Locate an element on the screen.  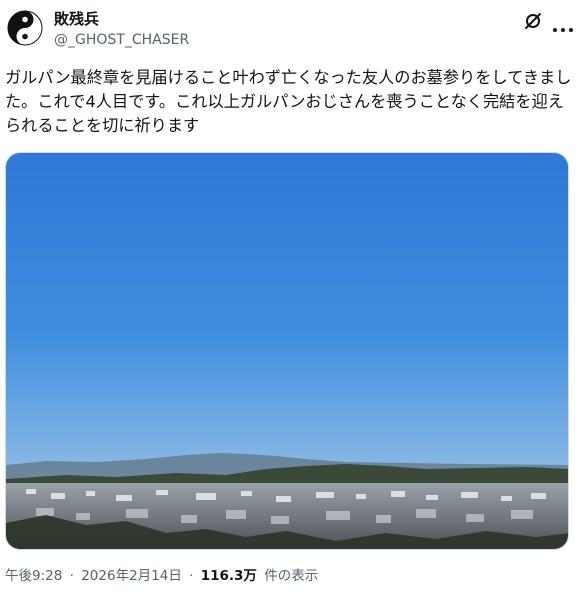
post-date: 2026年2月14日 is located at coordinates (131, 576).